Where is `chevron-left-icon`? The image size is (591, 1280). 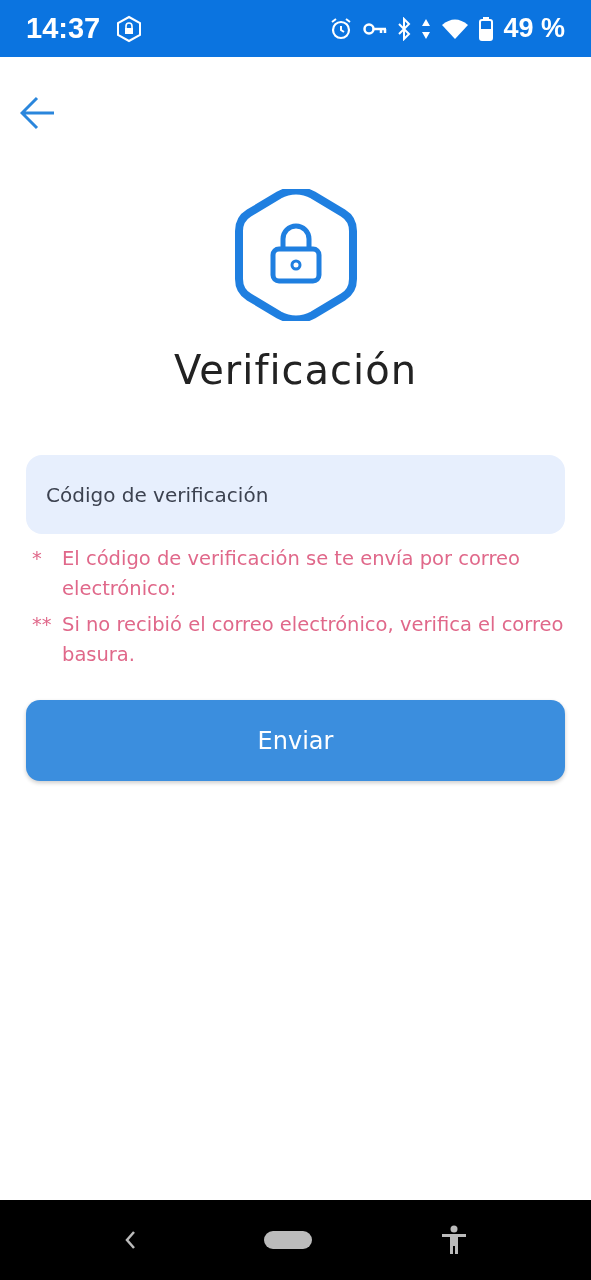
chevron-left-icon is located at coordinates (130, 1240).